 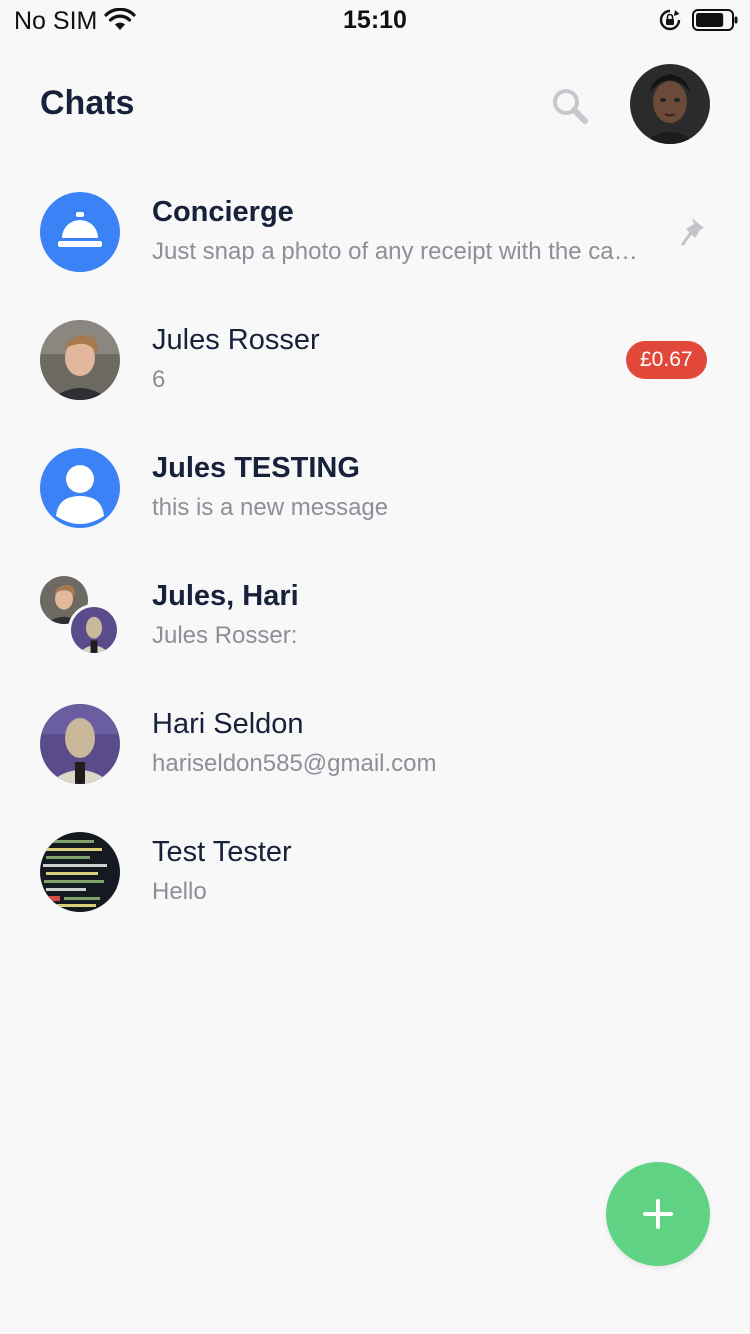 What do you see at coordinates (270, 507) in the screenshot?
I see `chat-preview: this is a new message` at bounding box center [270, 507].